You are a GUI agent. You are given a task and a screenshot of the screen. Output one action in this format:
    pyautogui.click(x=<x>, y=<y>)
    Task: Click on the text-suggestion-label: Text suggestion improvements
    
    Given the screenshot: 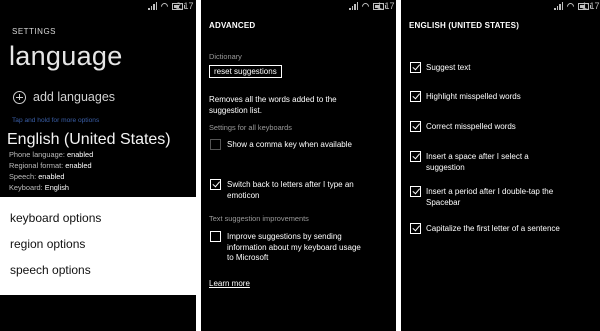 What is the action you would take?
    pyautogui.click(x=259, y=218)
    